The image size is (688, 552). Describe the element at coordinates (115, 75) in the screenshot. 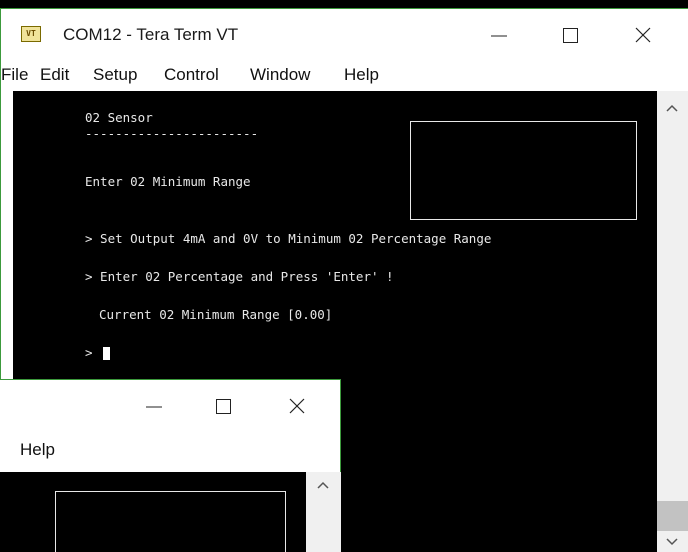

I see `menu-setup: Setup` at that location.